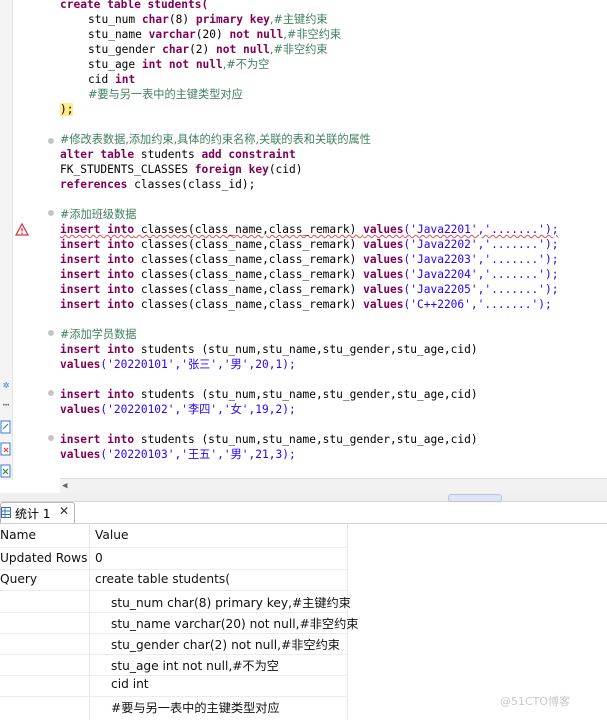  Describe the element at coordinates (152, 64) in the screenshot. I see `code-token: int` at that location.